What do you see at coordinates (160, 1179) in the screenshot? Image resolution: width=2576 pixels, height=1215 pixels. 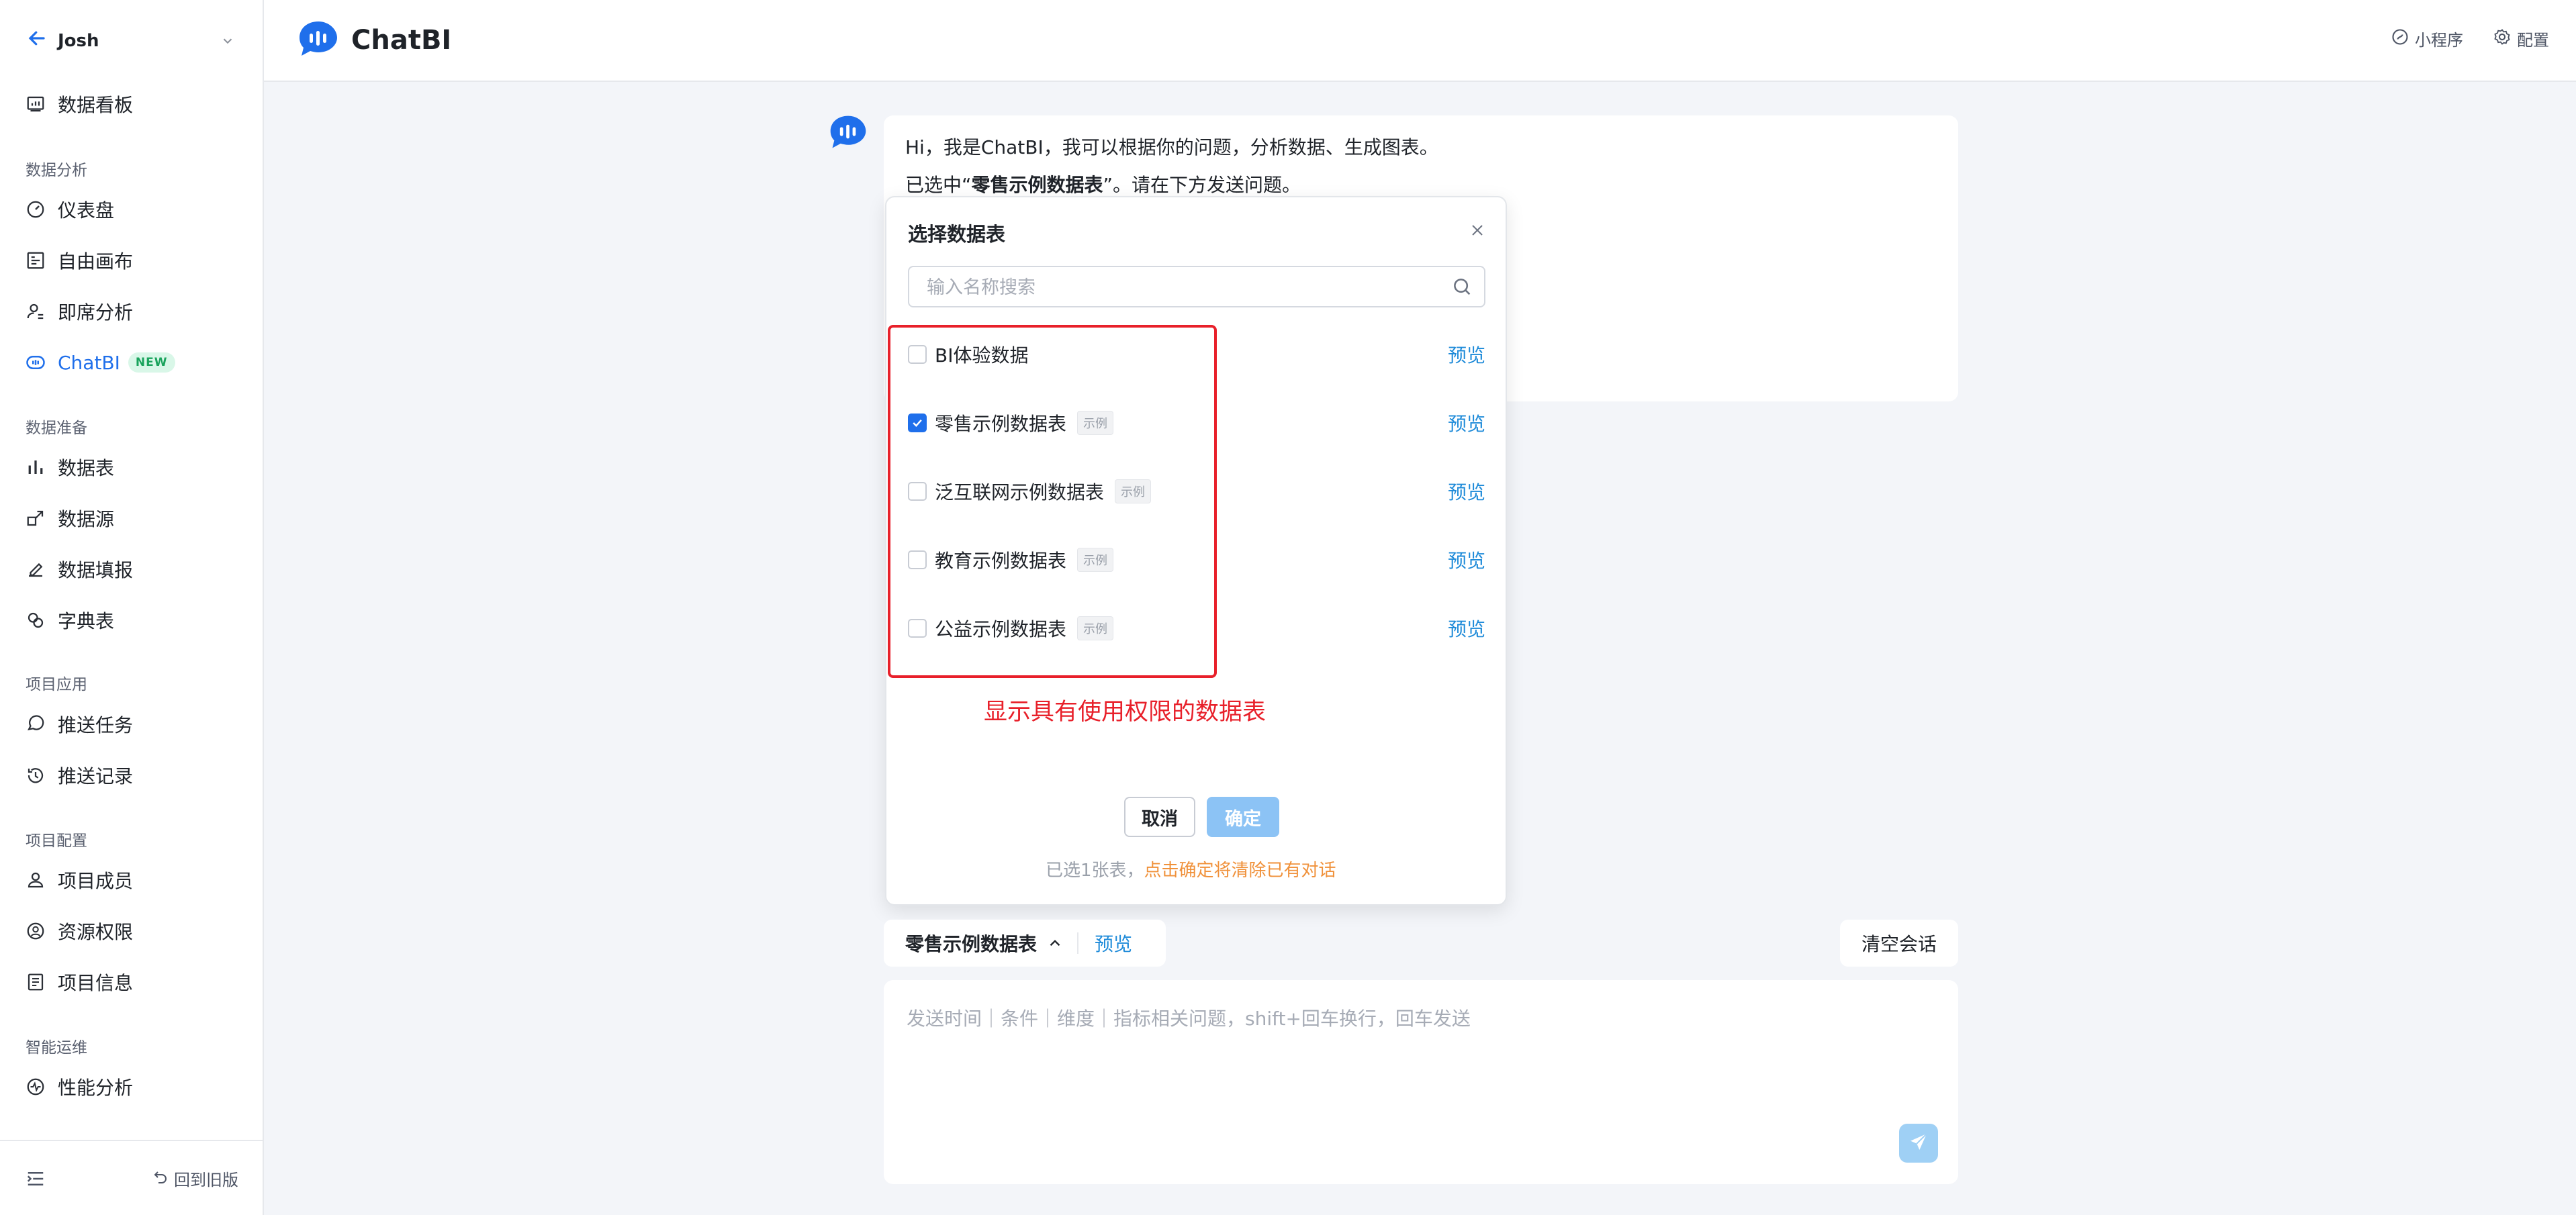 I see `undo-icon` at bounding box center [160, 1179].